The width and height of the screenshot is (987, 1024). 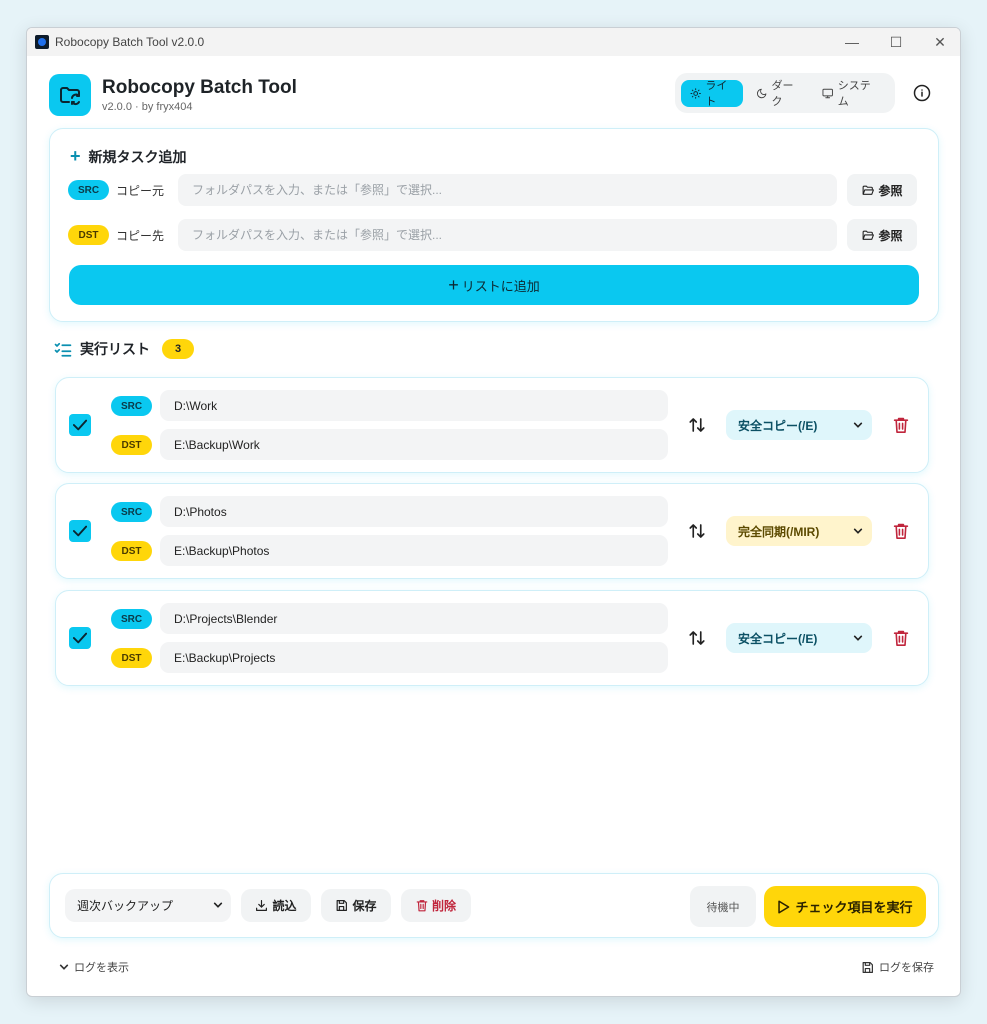 I want to click on task-dst-path: E:\Backup\Photos, so click(x=414, y=550).